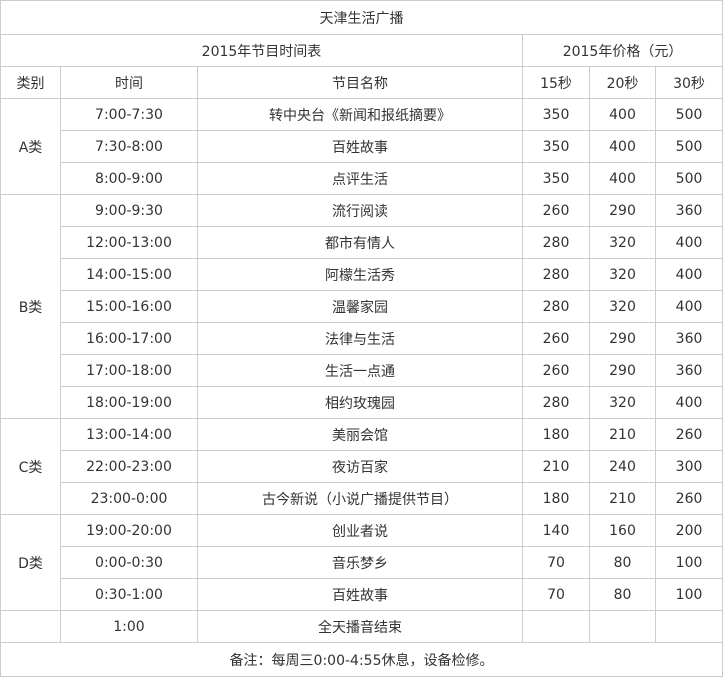 Image resolution: width=724 pixels, height=677 pixels. I want to click on program-cell: 都市有情人, so click(360, 242).